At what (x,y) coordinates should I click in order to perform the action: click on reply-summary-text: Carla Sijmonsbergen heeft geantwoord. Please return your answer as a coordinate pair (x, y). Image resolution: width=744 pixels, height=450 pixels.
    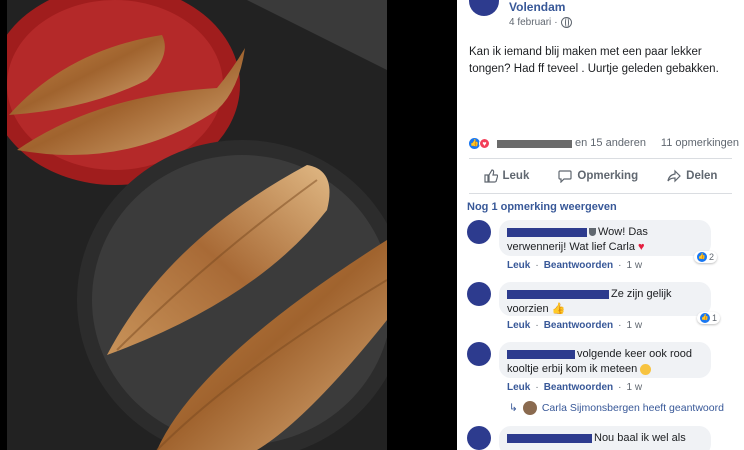
    Looking at the image, I should click on (632, 408).